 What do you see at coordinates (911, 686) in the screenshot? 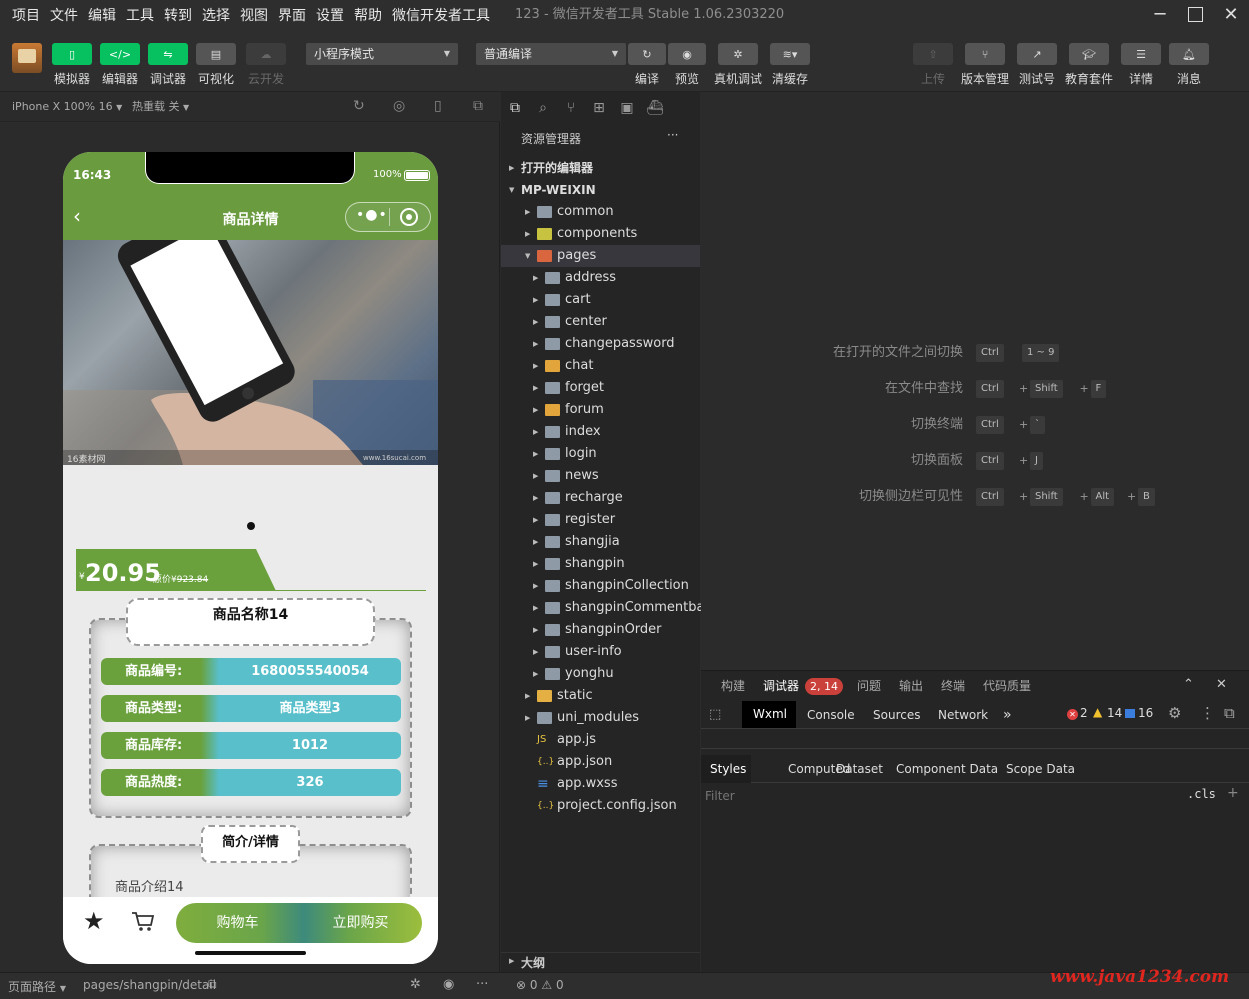
I see `tab-output: 输出` at bounding box center [911, 686].